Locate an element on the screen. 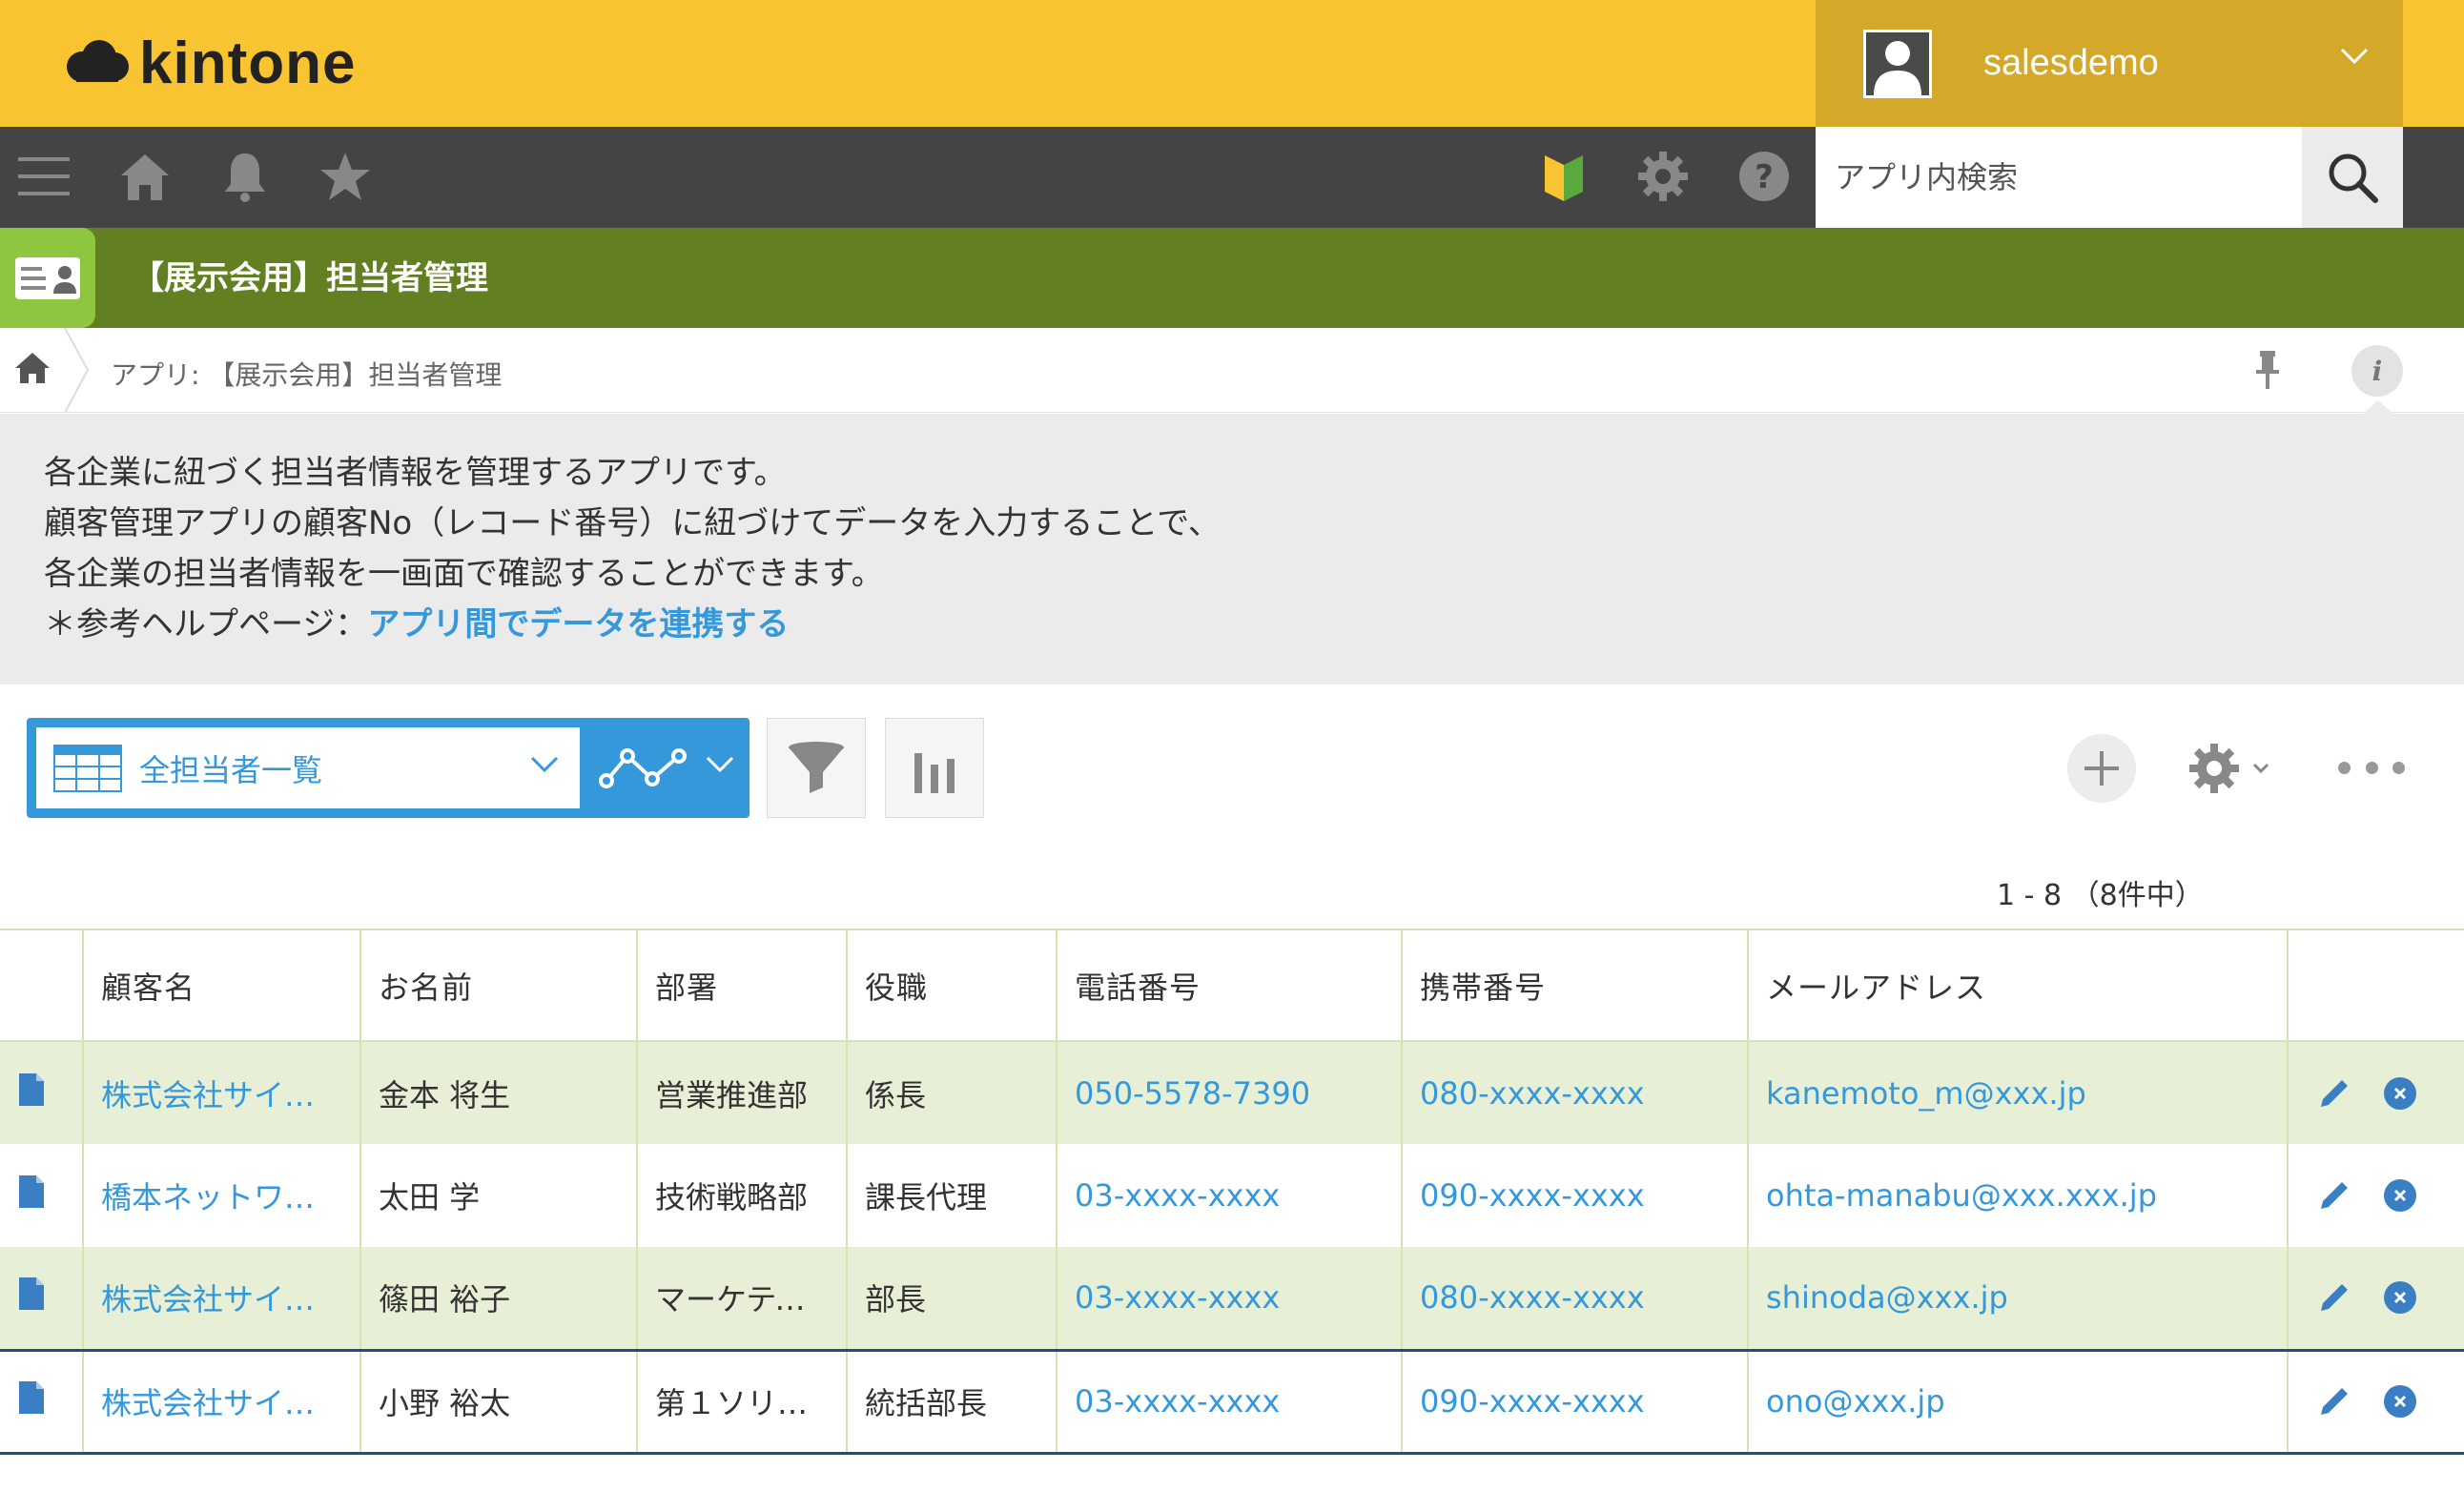 This screenshot has width=2464, height=1491. logo-text: kintone is located at coordinates (248, 63).